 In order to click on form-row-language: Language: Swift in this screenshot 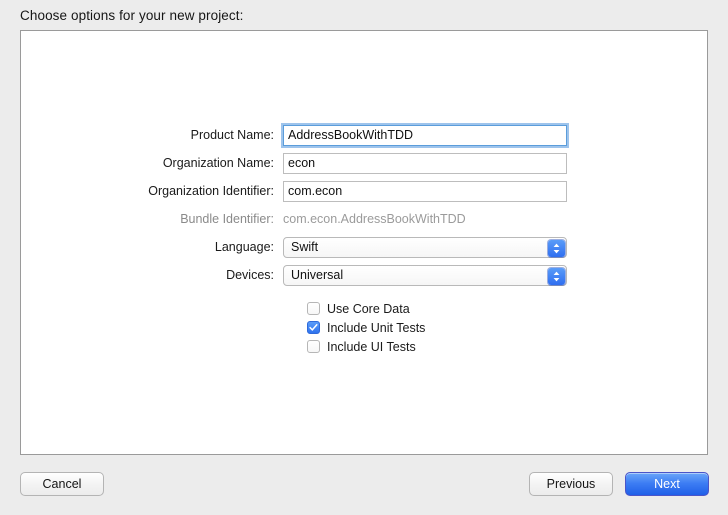, I will do `click(365, 247)`.